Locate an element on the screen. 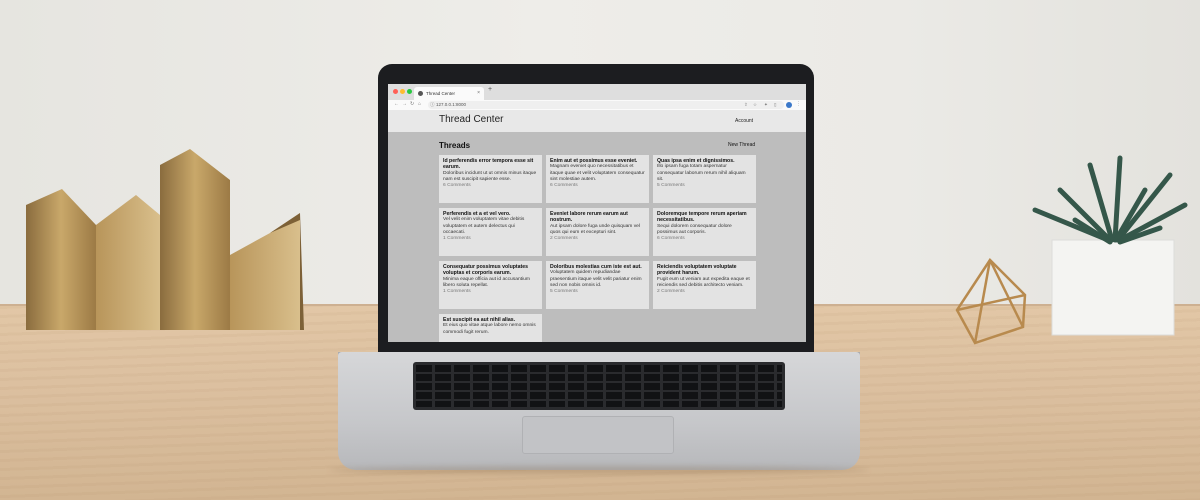  threads-heading: Threads is located at coordinates (455, 145).